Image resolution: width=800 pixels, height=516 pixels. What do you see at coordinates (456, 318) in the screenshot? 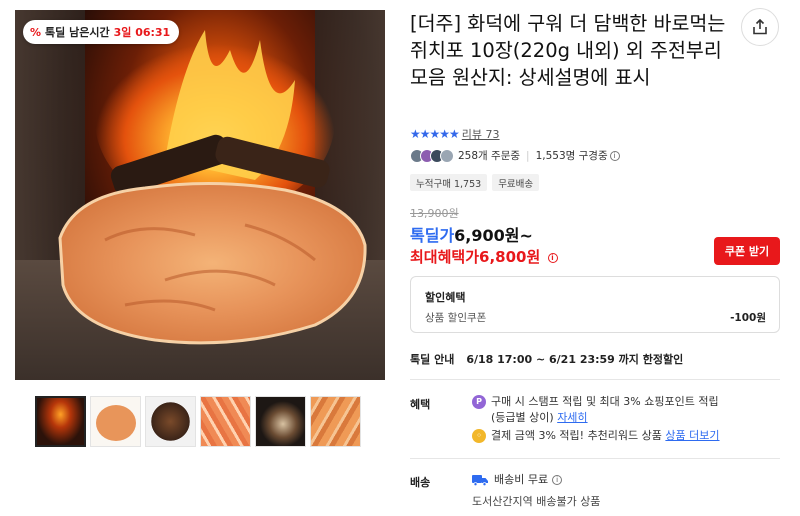
I see `discount-item: 상품 할인쿠폰` at bounding box center [456, 318].